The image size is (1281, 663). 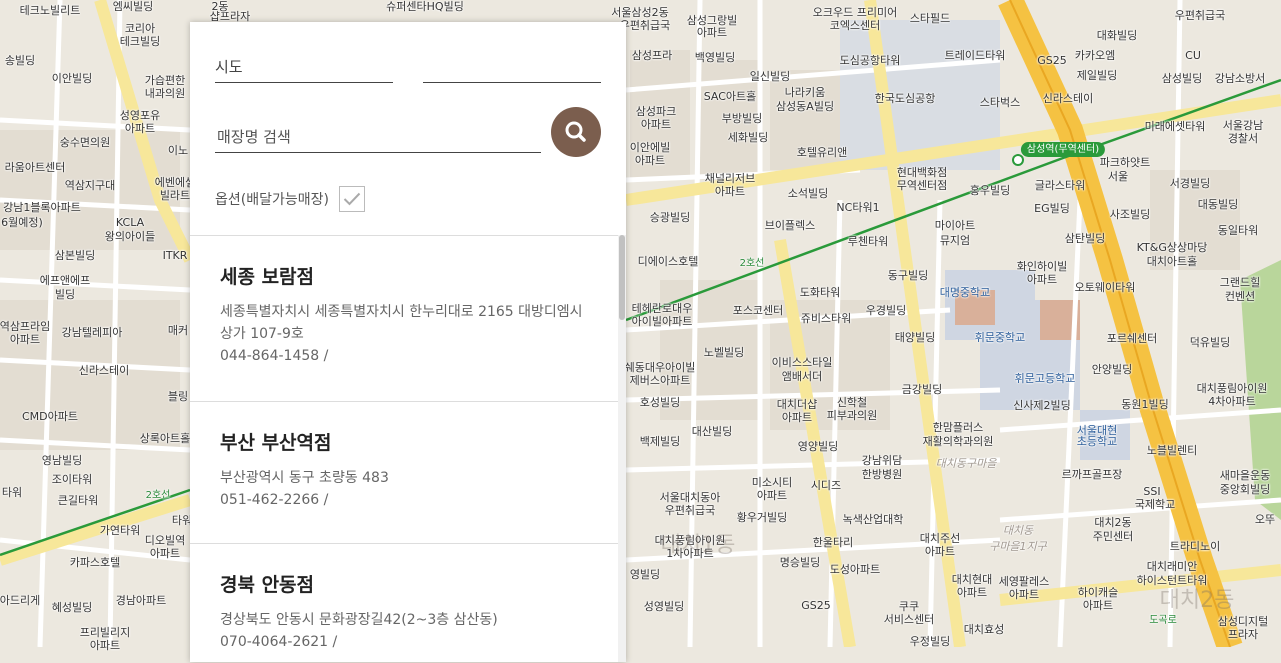 What do you see at coordinates (930, 18) in the screenshot?
I see `map-place-label: 스타필드` at bounding box center [930, 18].